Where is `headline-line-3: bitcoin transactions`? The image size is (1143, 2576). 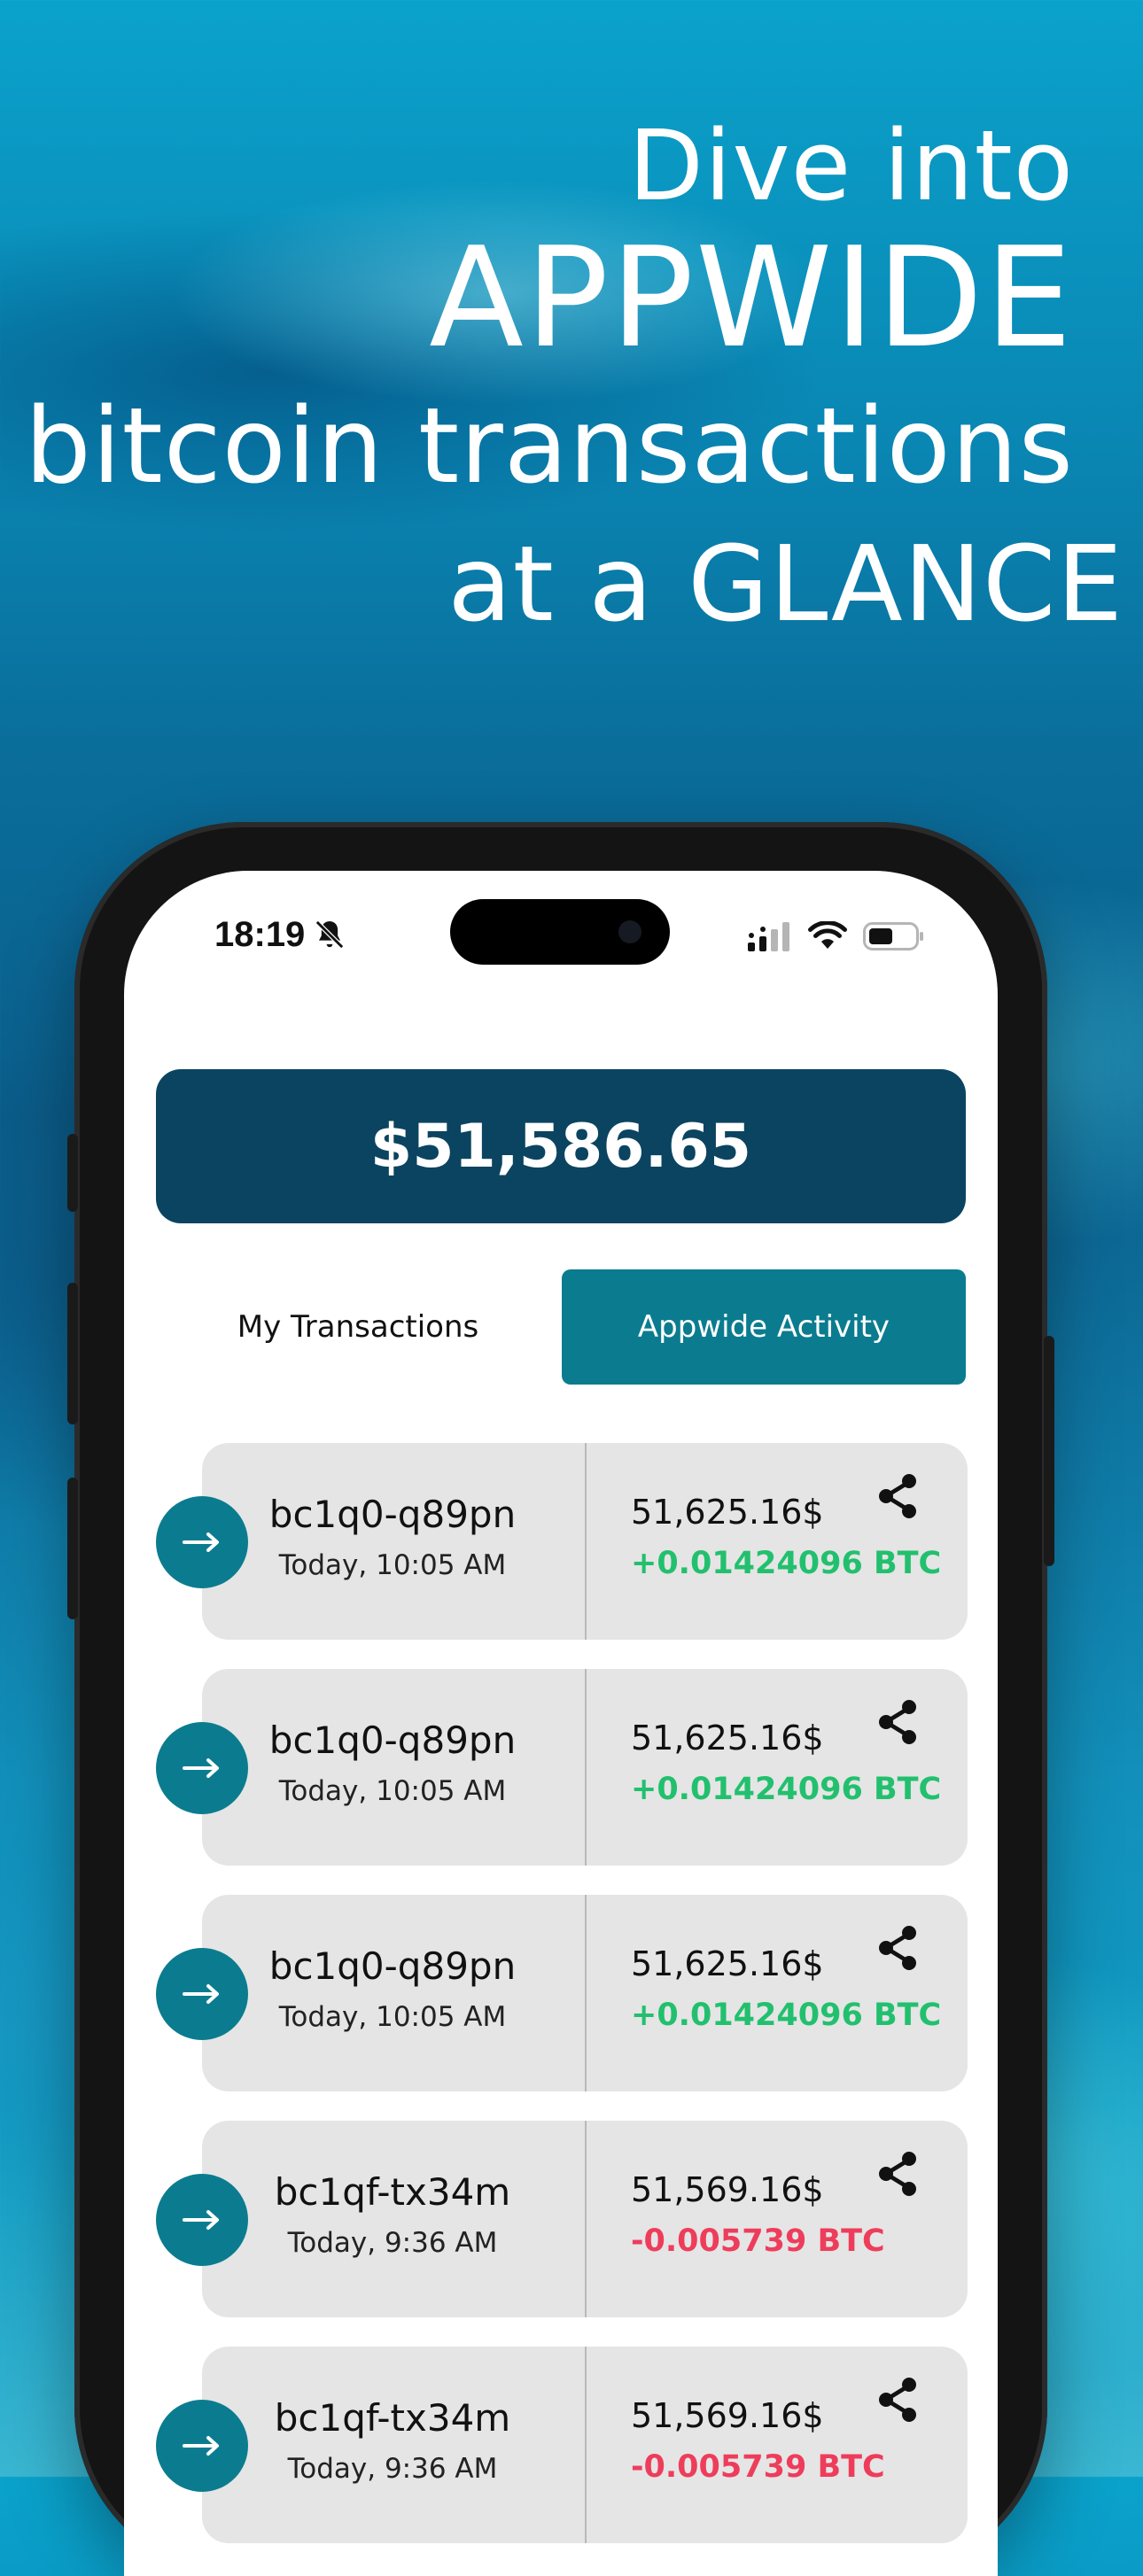
headline-line-3: bitcoin transactions is located at coordinates (549, 445).